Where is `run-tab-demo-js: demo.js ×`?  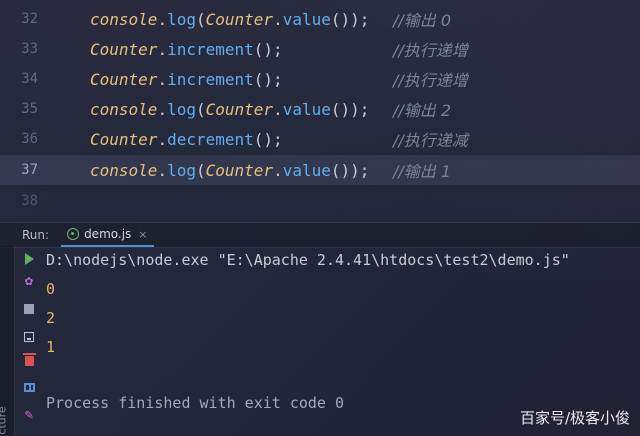 run-tab-demo-js: demo.js × is located at coordinates (107, 235).